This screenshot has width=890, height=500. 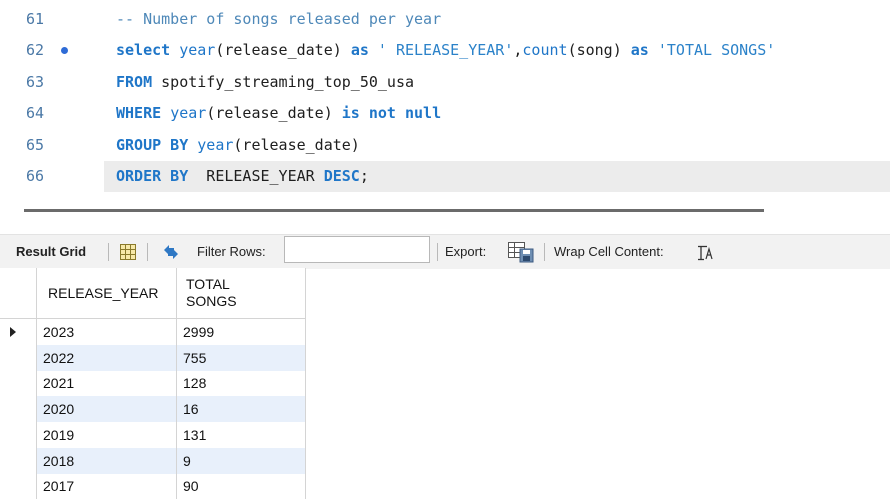 I want to click on table-row: 2018 9, so click(x=153, y=460).